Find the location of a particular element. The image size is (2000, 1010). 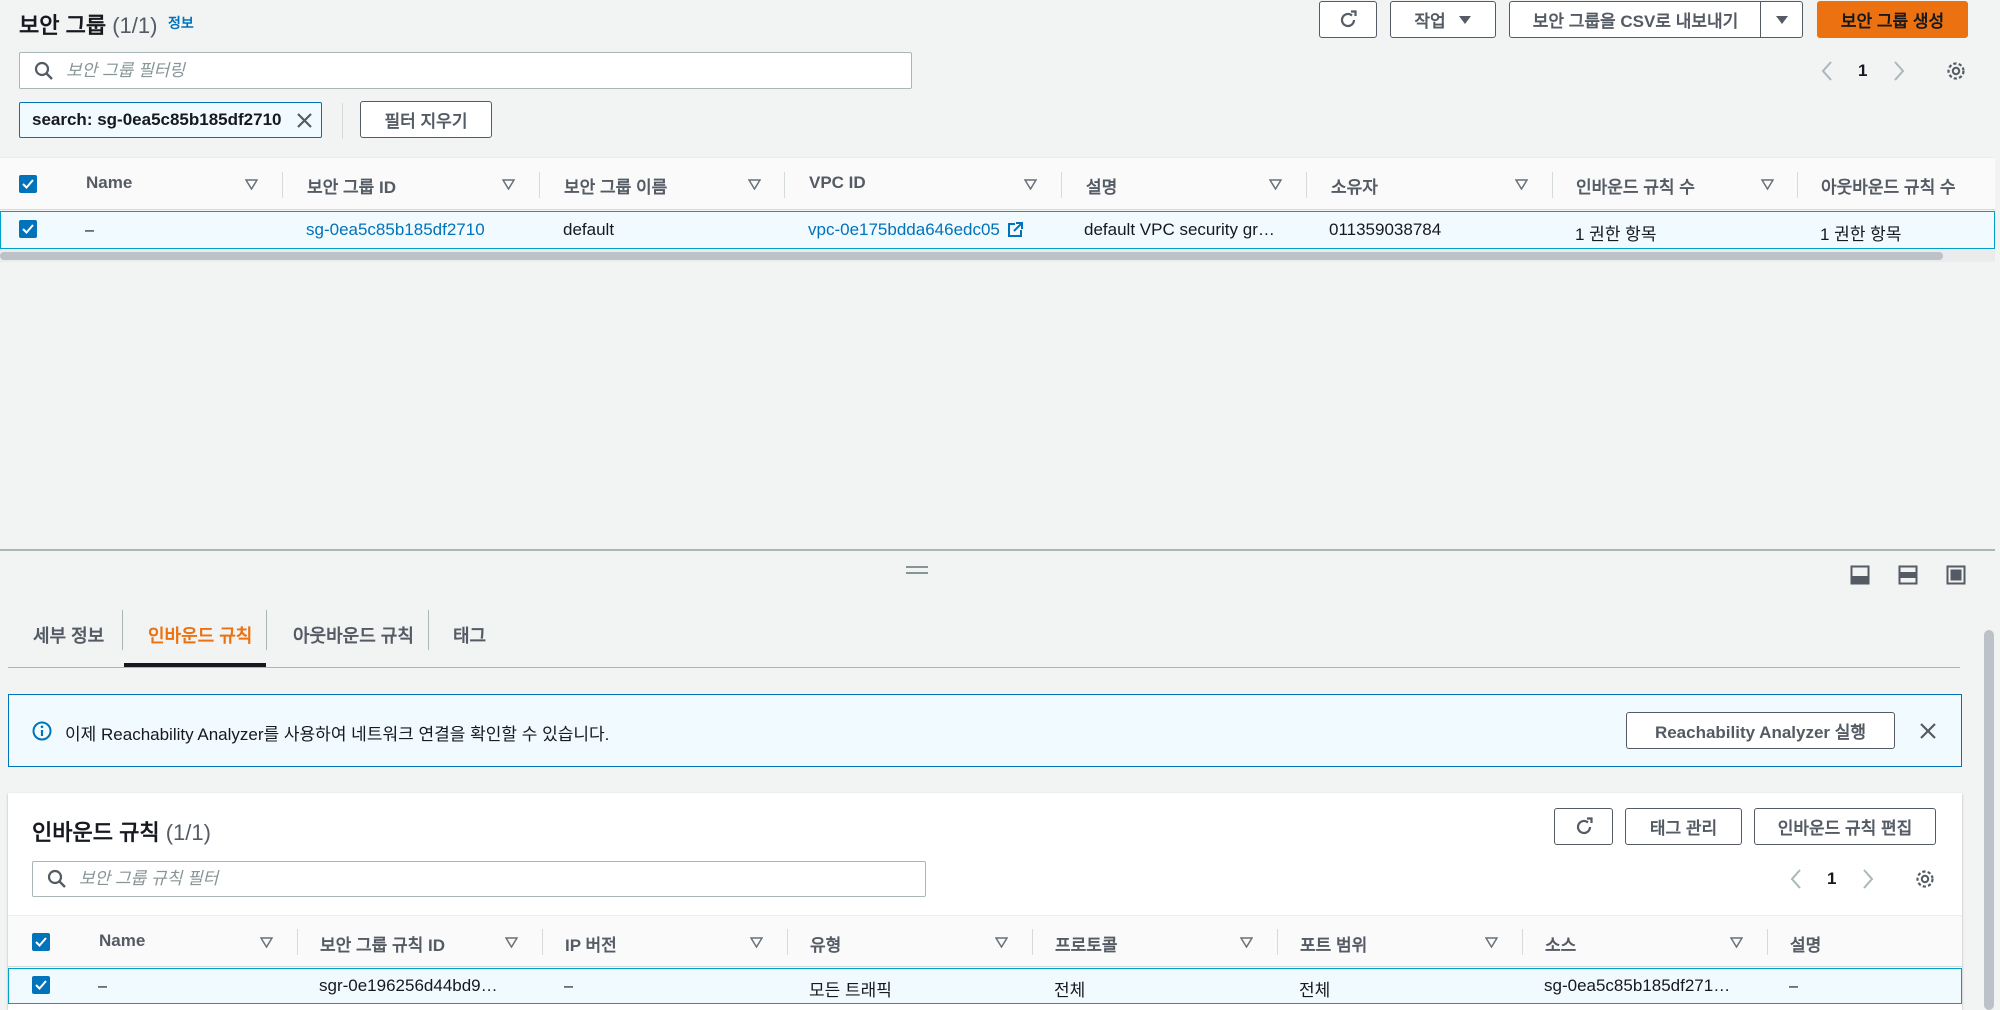

vertical-scrollbar-thumb is located at coordinates (1989, 820).